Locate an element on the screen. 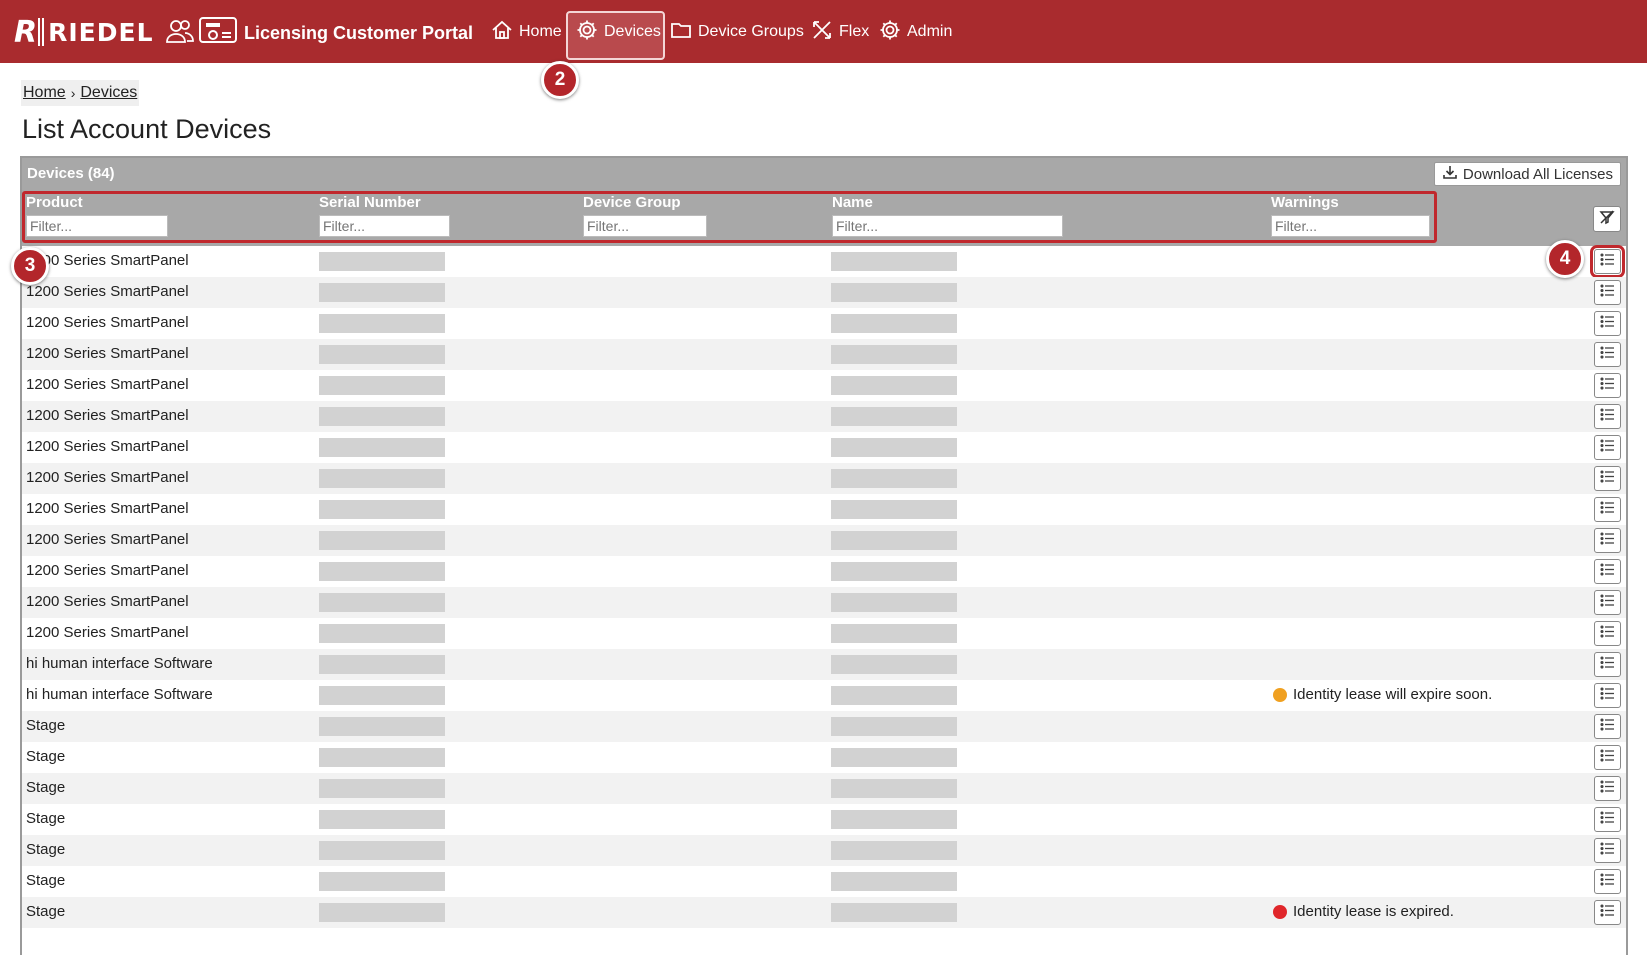 This screenshot has height=955, width=1647. serial-number-filter-input is located at coordinates (384, 226).